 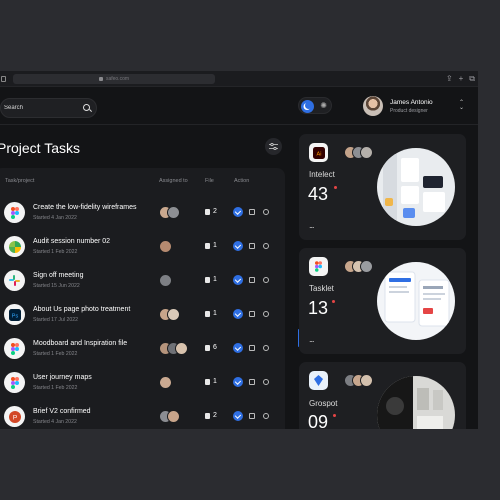 I want to click on svg-text: Ai, so click(x=318, y=154).